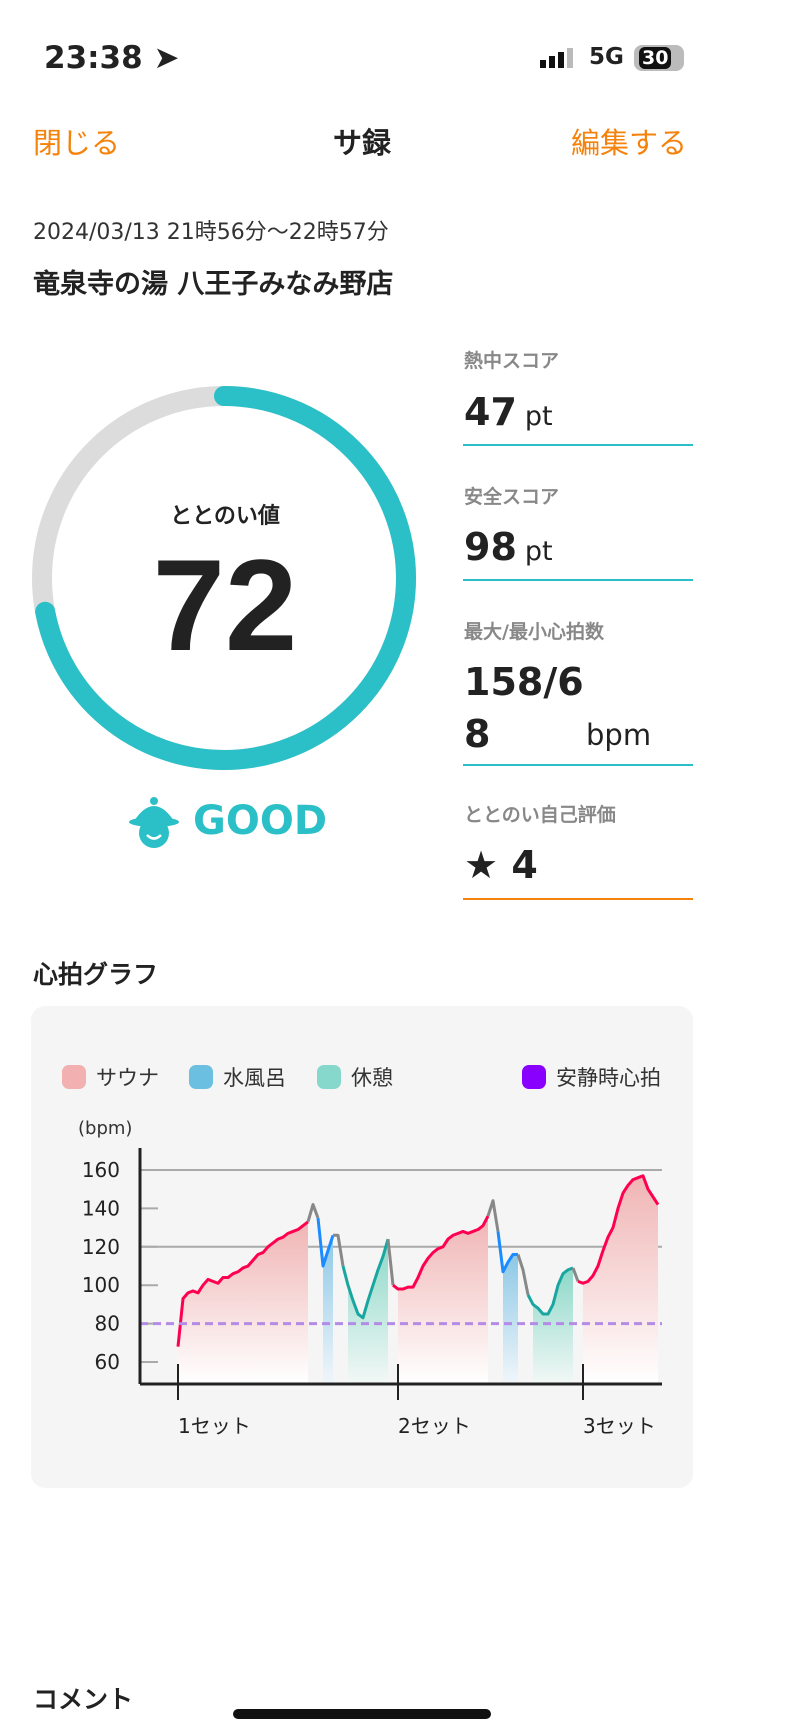 The image size is (800, 1732). I want to click on y-tick-label: 120, so click(101, 1247).